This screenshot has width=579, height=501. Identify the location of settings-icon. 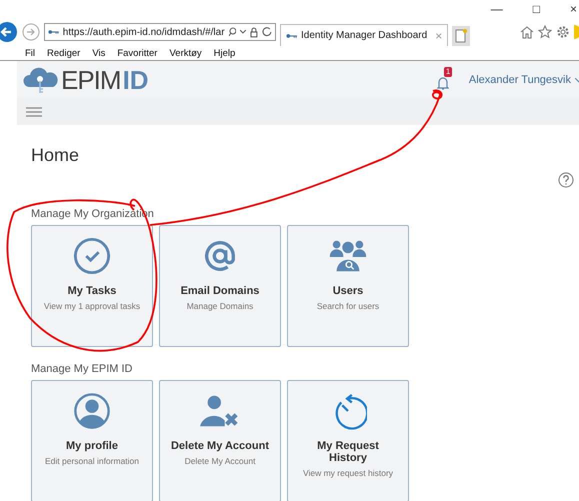
(563, 32).